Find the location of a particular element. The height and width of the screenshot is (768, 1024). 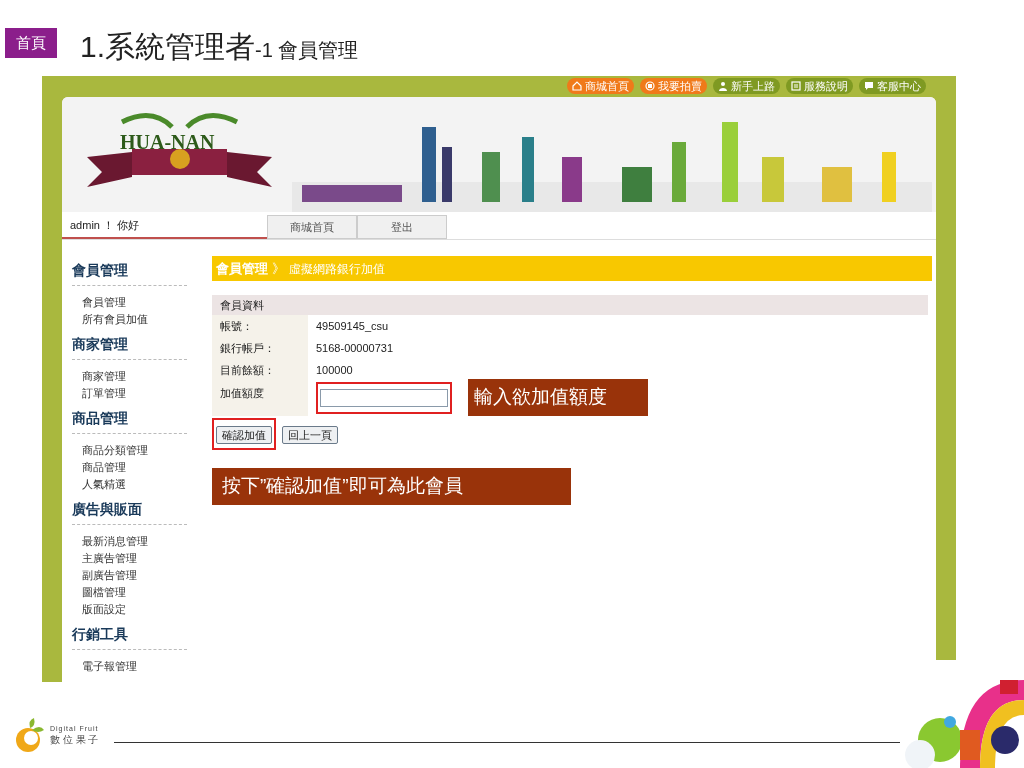

callout: 輸入欲加值額度 is located at coordinates (558, 397).